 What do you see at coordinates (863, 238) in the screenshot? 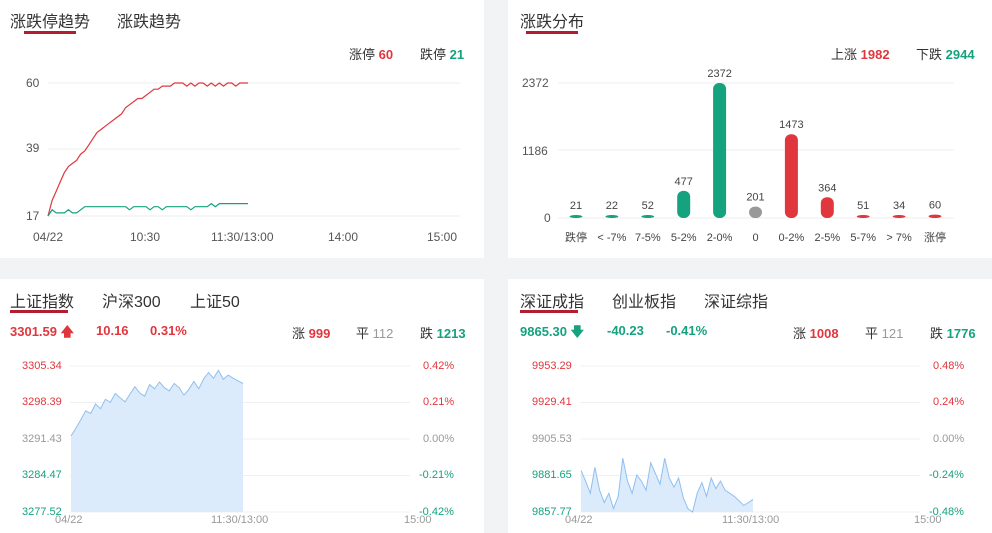
I see `bar-category-label: 5-7%` at bounding box center [863, 238].